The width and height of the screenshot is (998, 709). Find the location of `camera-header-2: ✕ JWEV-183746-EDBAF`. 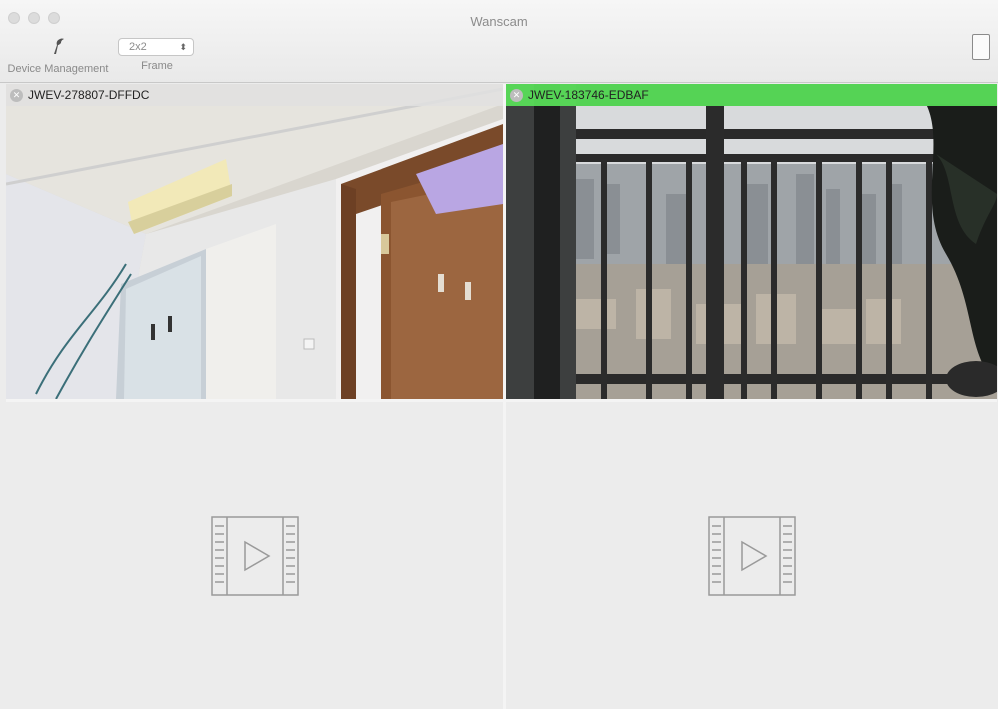

camera-header-2: ✕ JWEV-183746-EDBAF is located at coordinates (751, 95).